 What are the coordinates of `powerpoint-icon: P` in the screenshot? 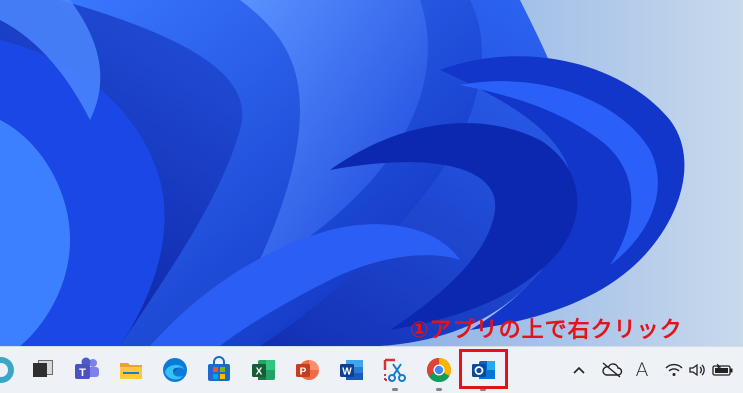 It's located at (307, 370).